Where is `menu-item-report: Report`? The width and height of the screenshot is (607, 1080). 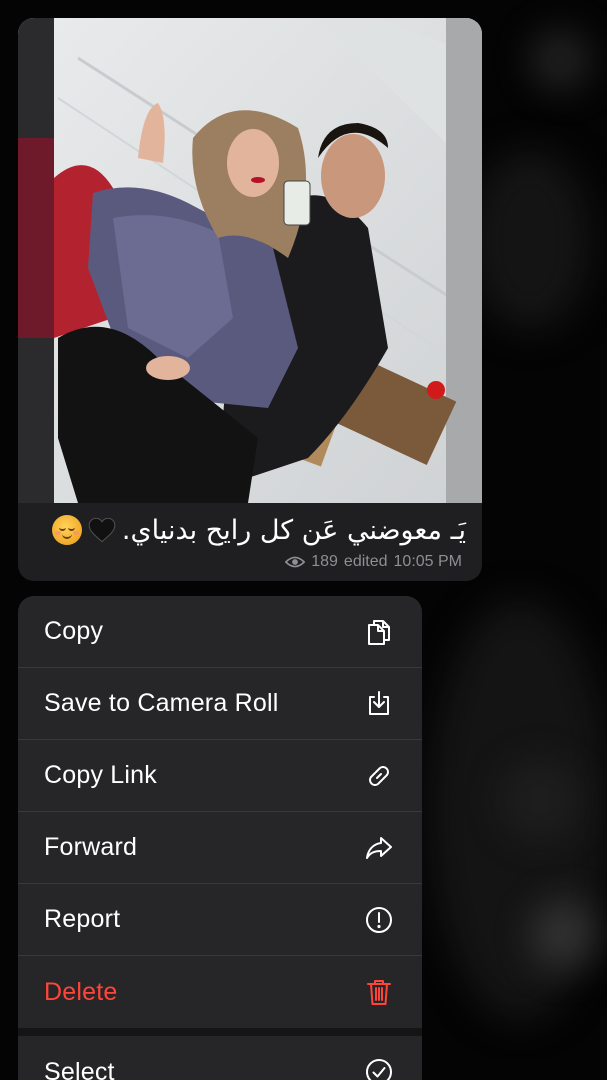 menu-item-report: Report is located at coordinates (220, 920).